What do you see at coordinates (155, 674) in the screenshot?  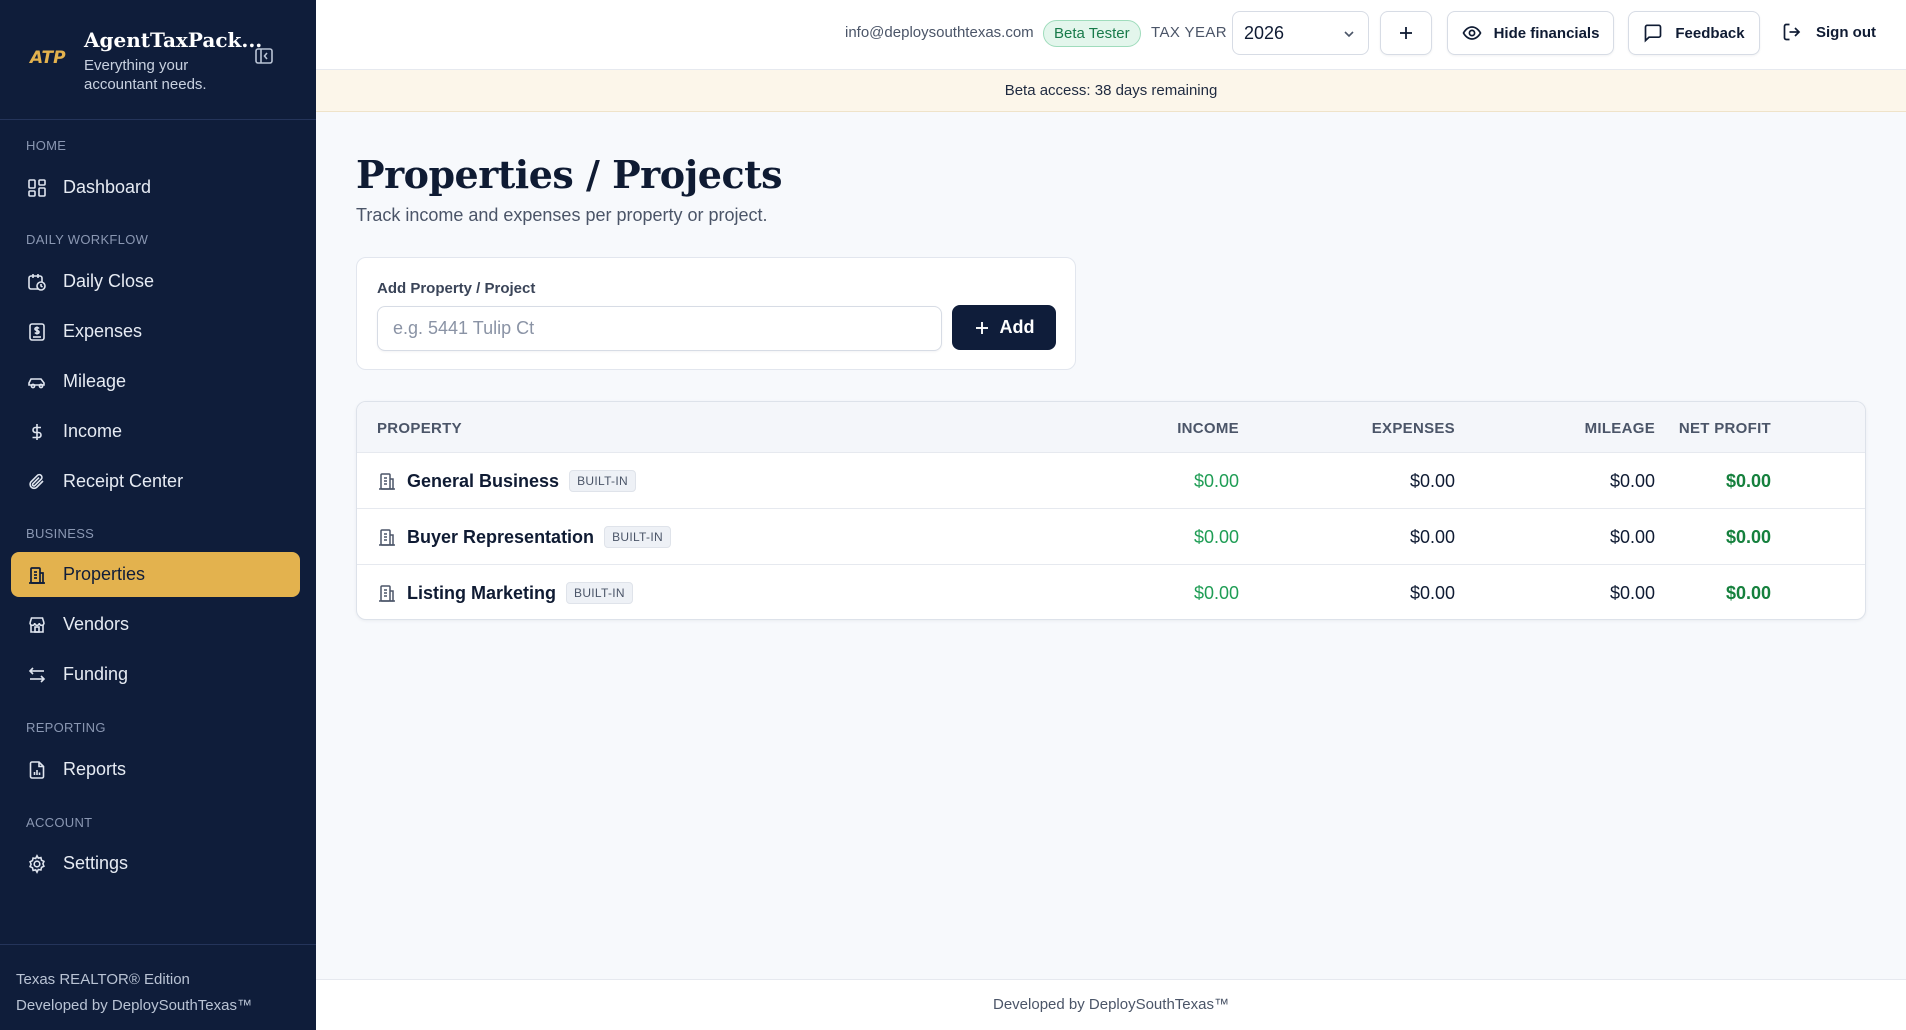 I see `sidebar-item-funding: Funding` at bounding box center [155, 674].